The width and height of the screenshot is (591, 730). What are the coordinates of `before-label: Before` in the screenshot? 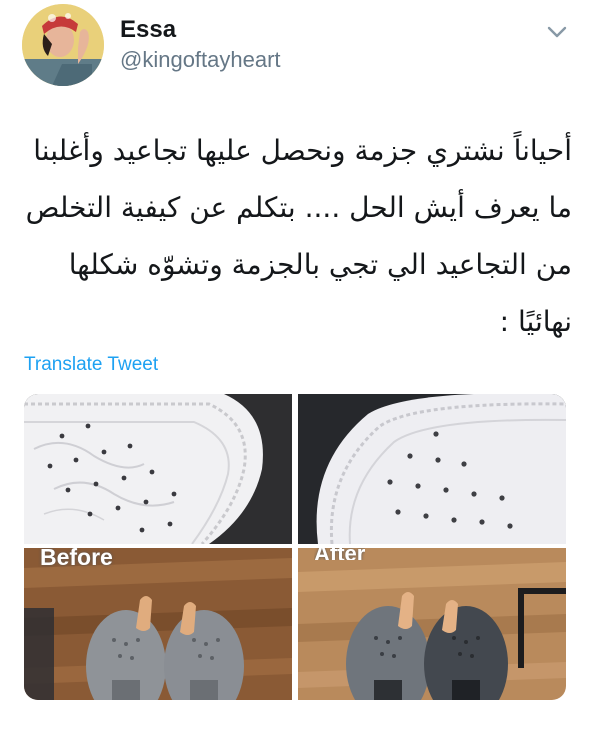 It's located at (76, 559).